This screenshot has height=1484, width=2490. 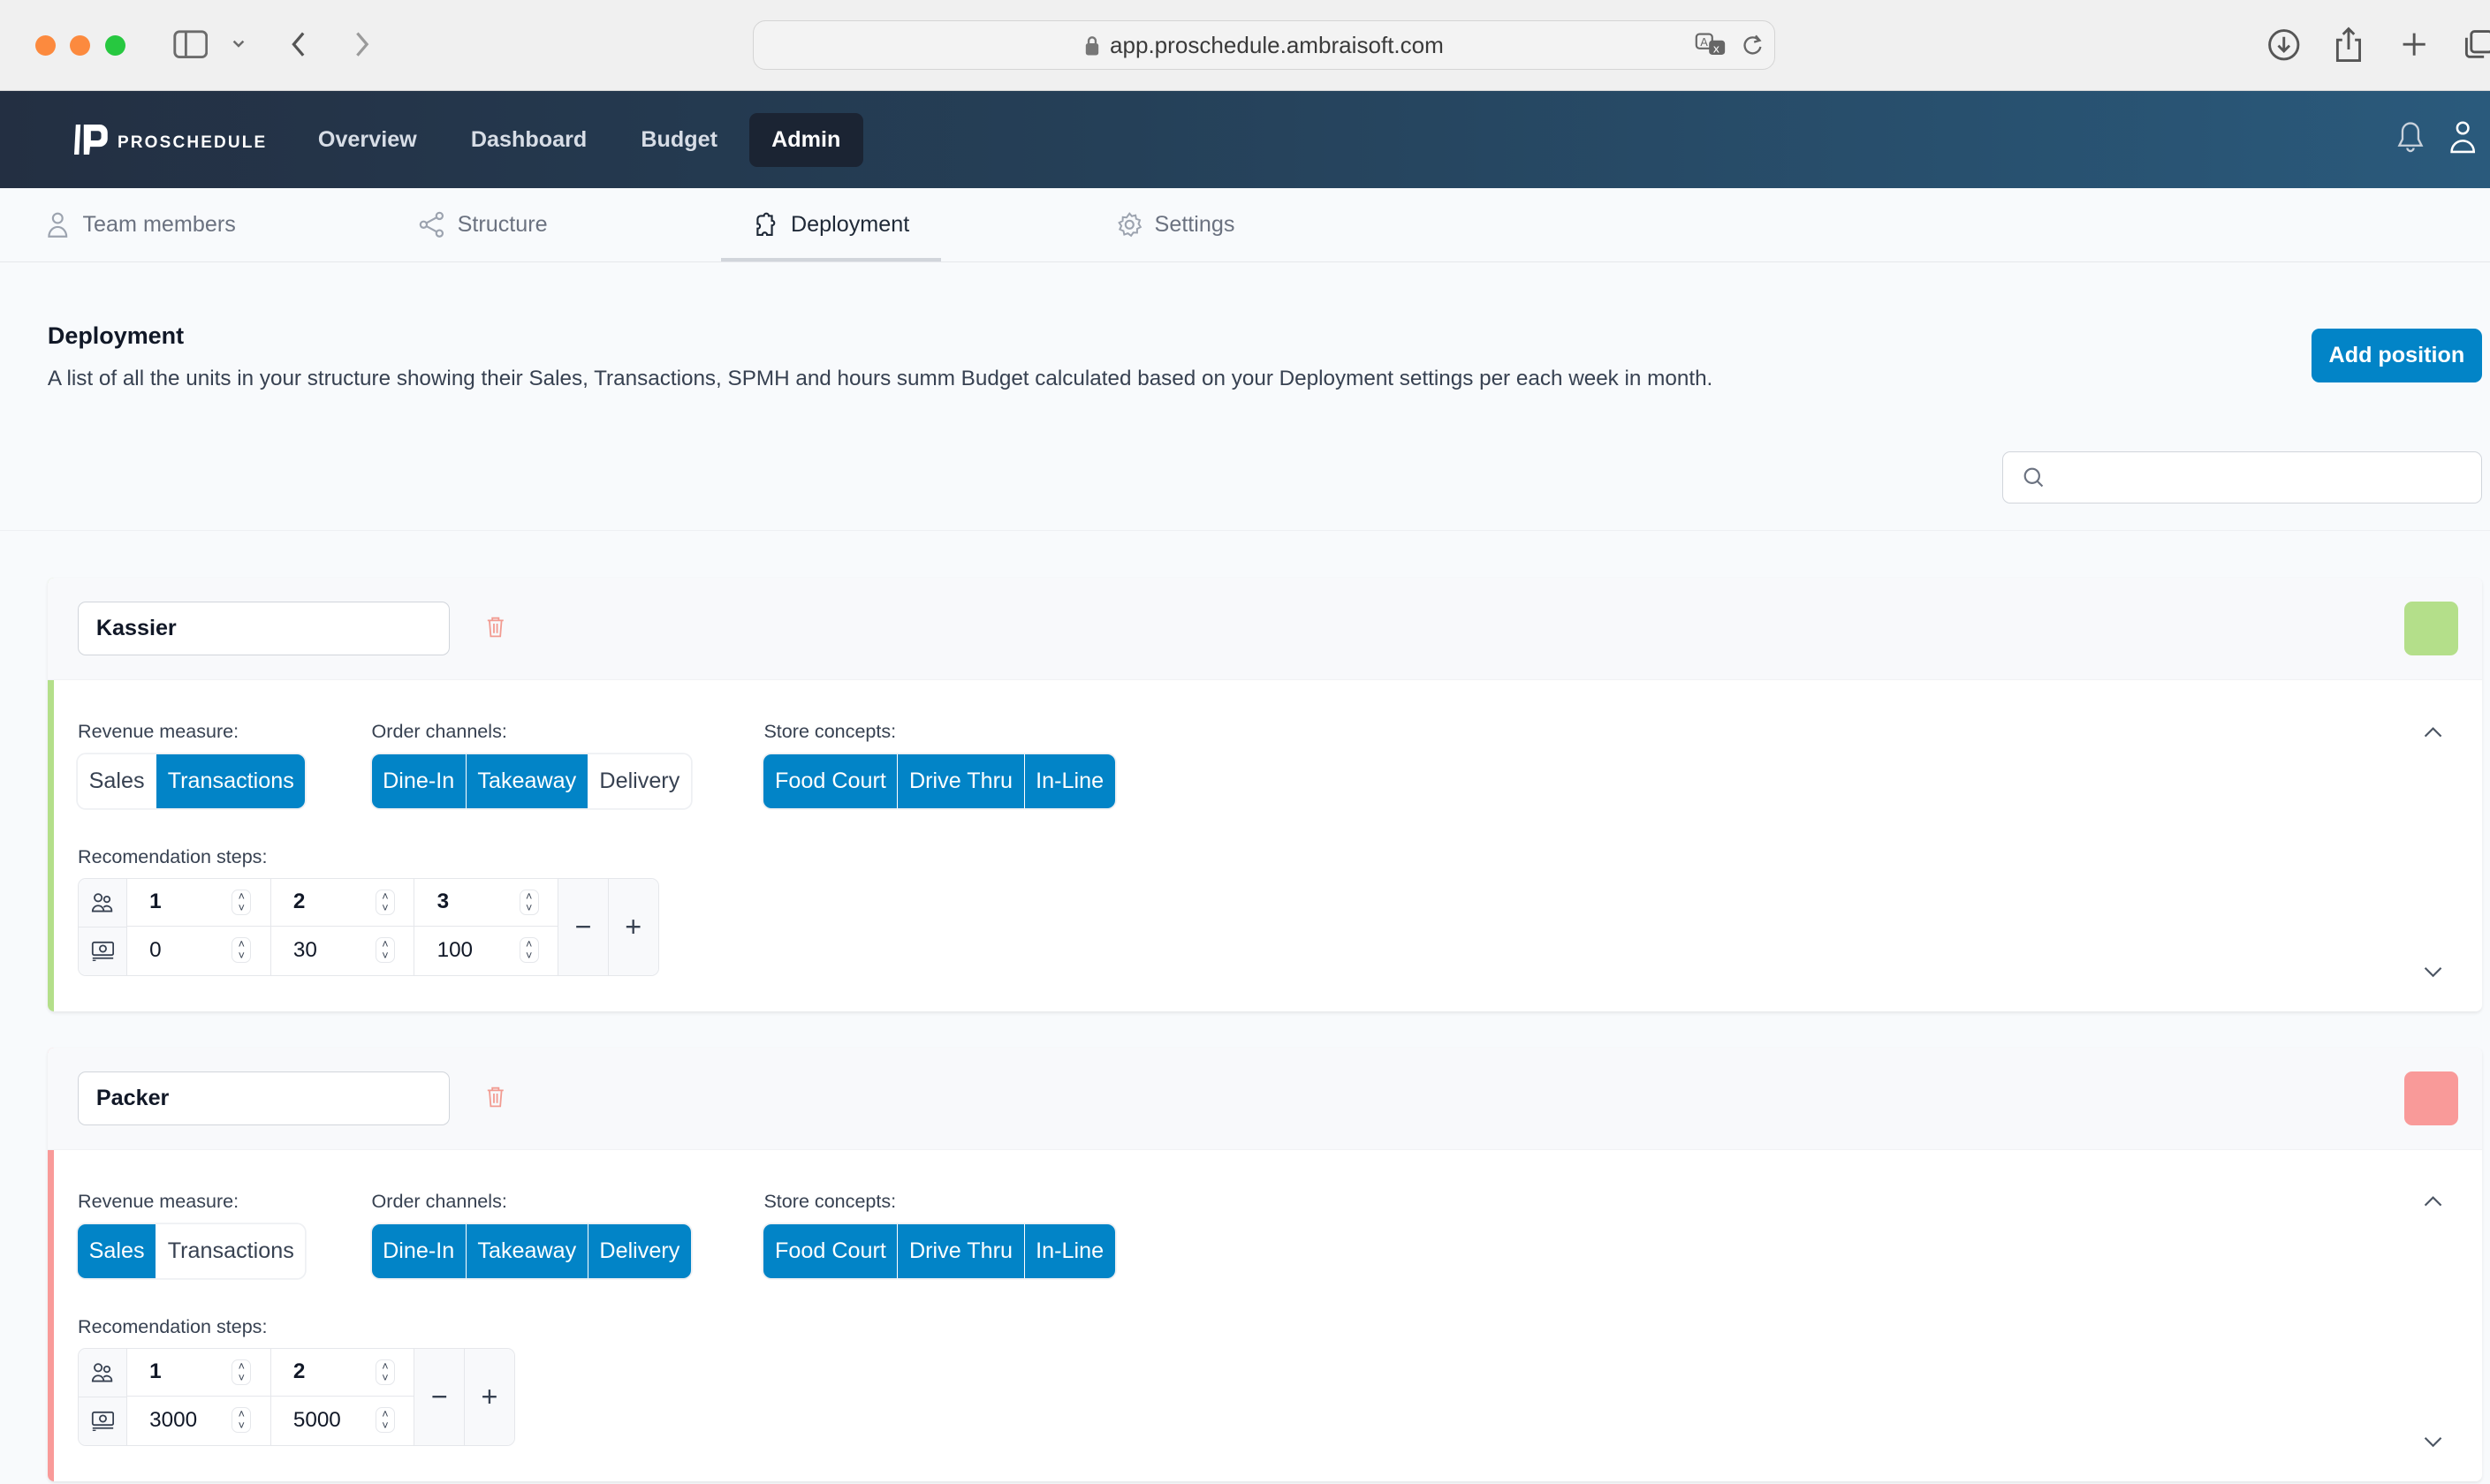 What do you see at coordinates (362, 45) in the screenshot?
I see `forward-icon` at bounding box center [362, 45].